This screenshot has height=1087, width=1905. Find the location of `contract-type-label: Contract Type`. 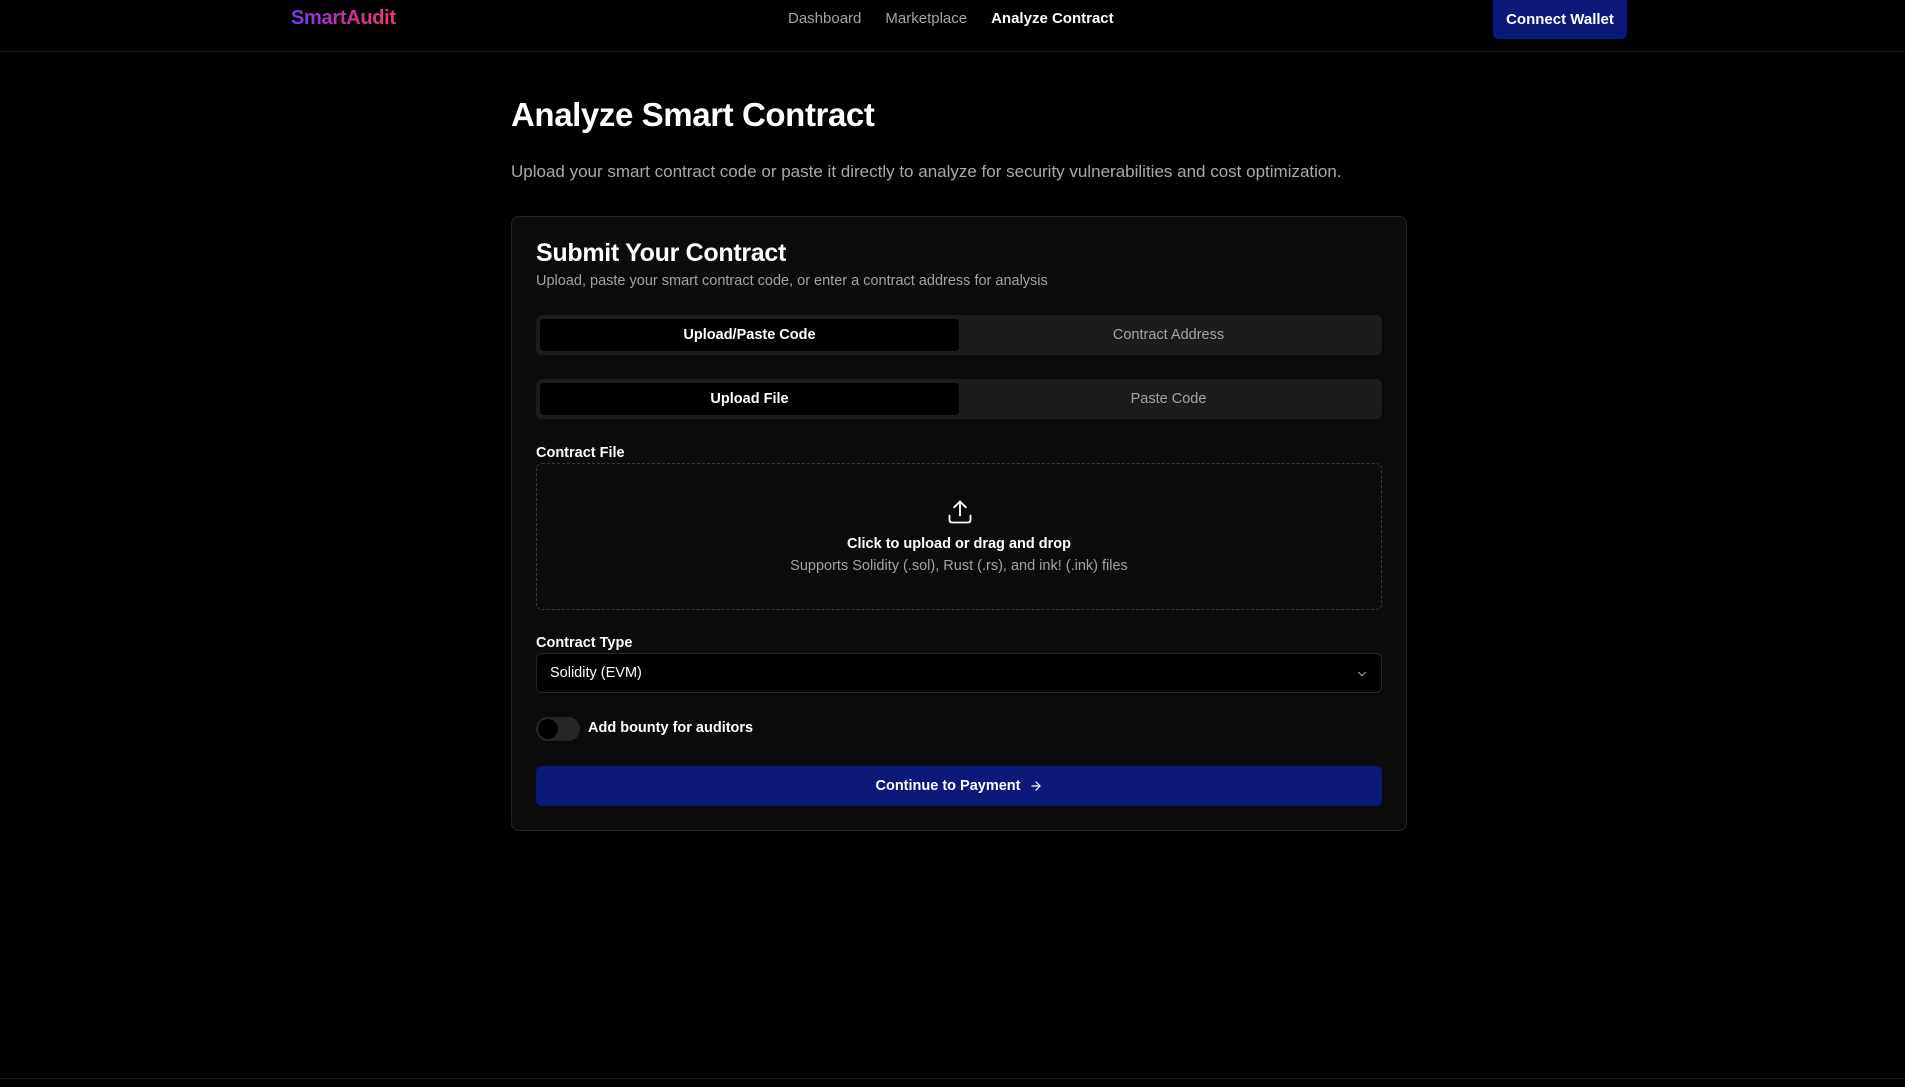

contract-type-label: Contract Type is located at coordinates (584, 643).